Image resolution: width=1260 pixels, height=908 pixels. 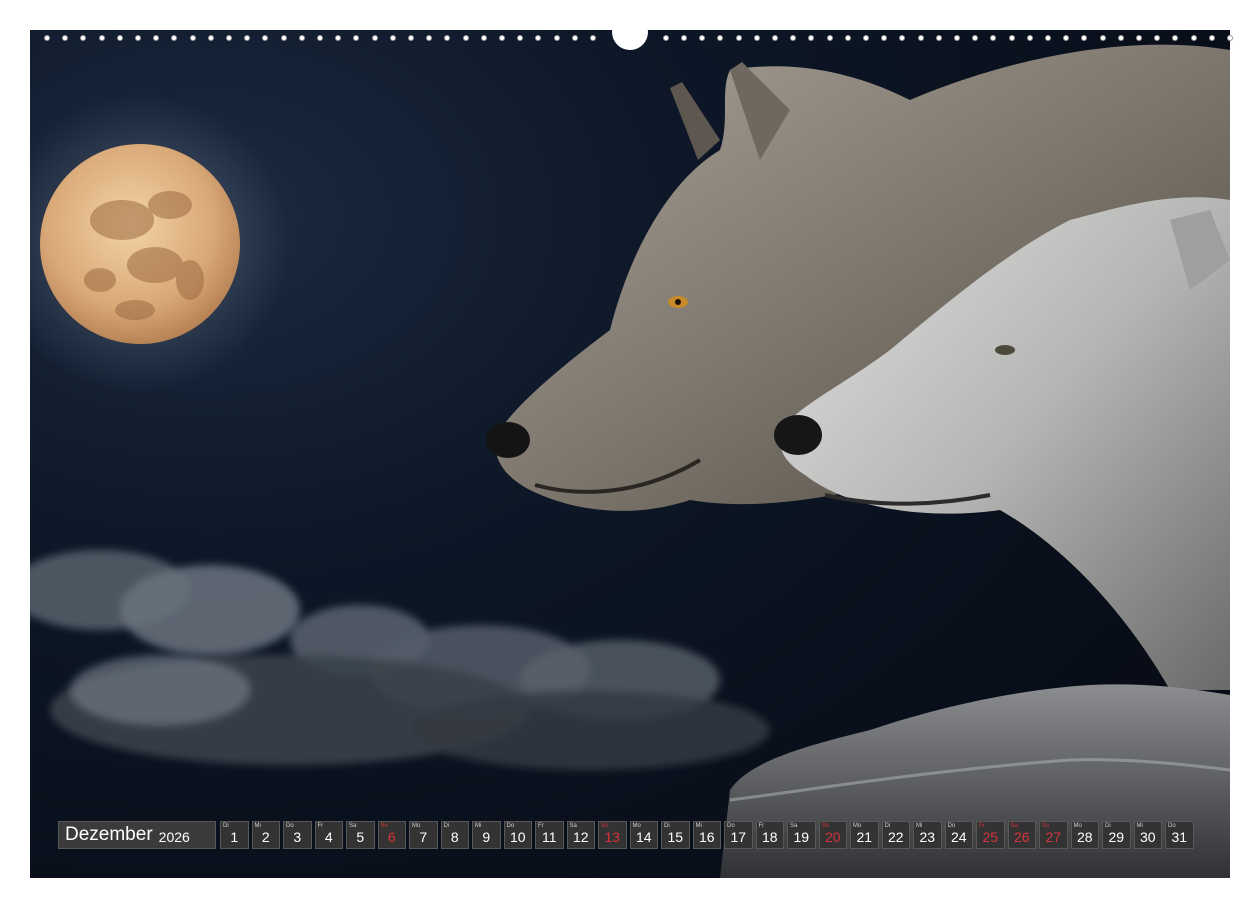 I want to click on day-cell: Mo 14, so click(x=643, y=835).